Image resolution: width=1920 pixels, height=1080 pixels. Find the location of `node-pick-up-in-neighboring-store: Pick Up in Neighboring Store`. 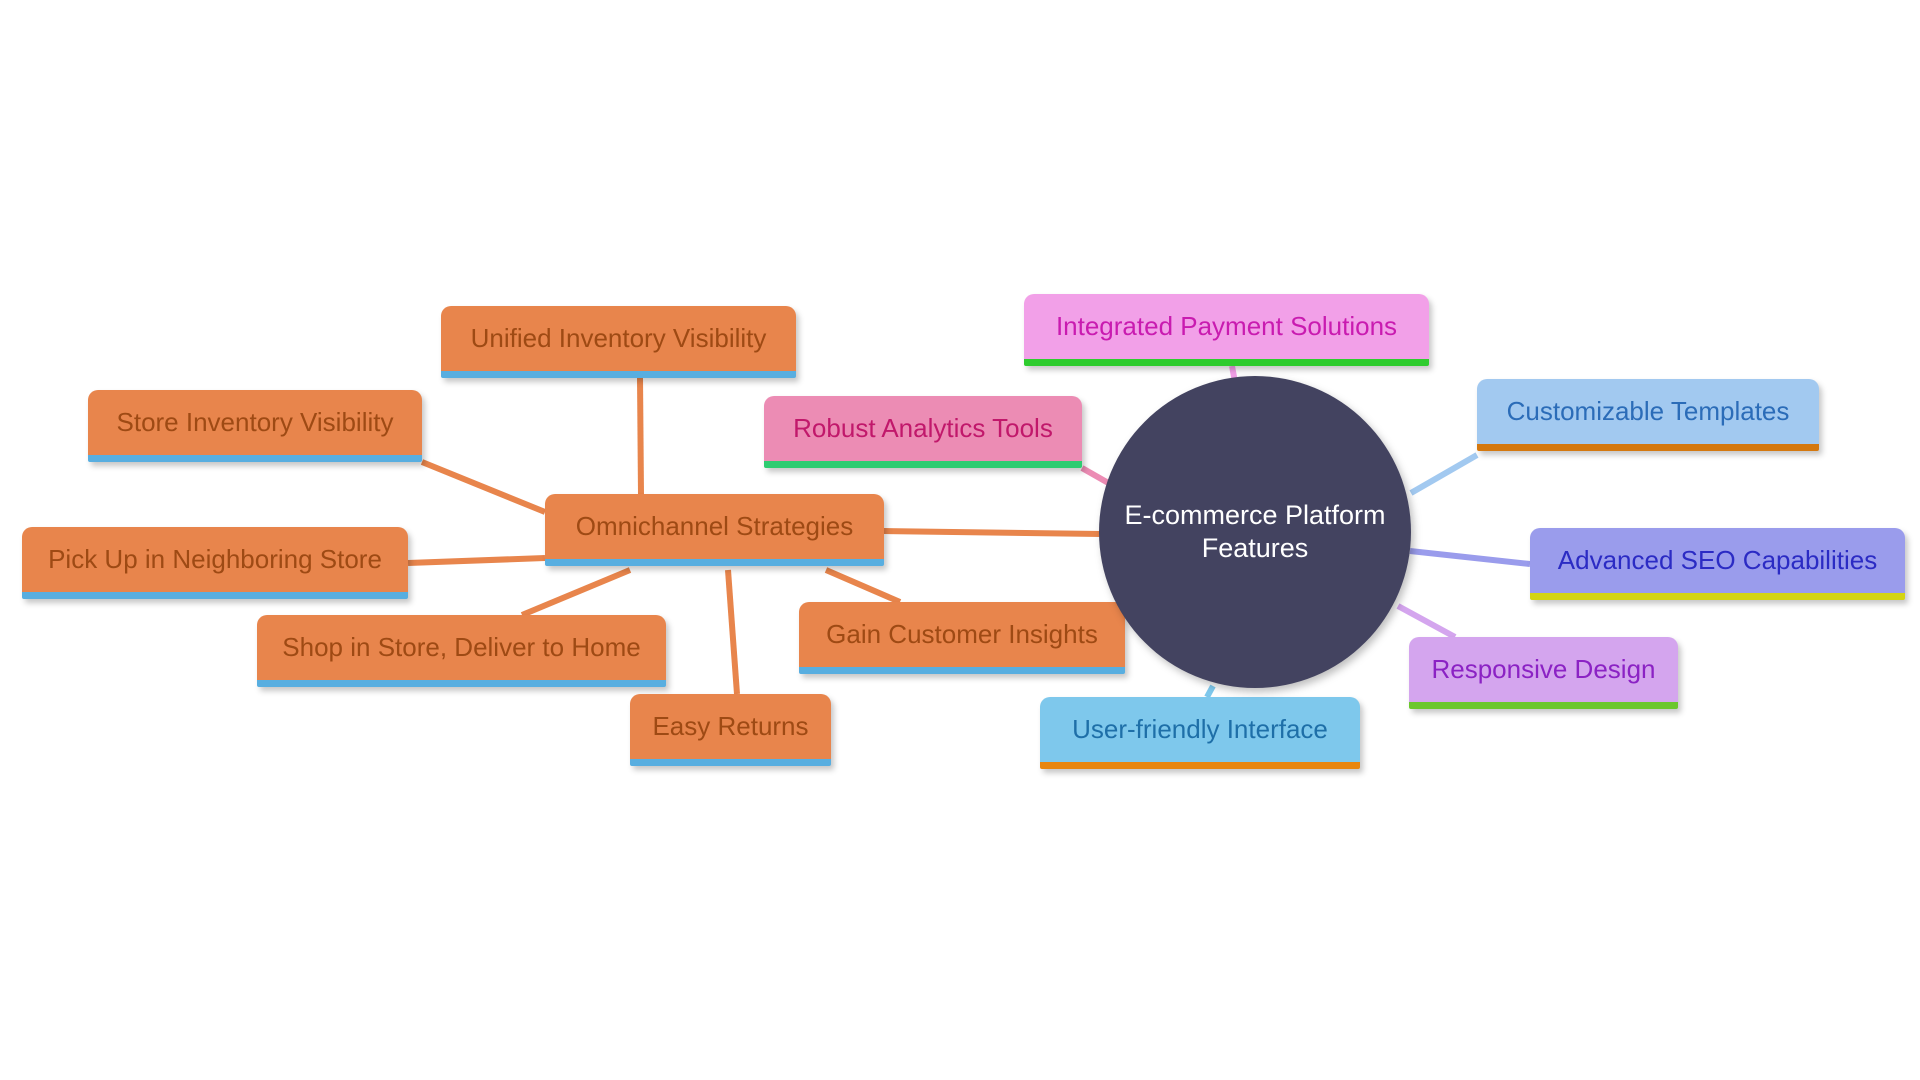

node-pick-up-in-neighboring-store: Pick Up in Neighboring Store is located at coordinates (215, 563).